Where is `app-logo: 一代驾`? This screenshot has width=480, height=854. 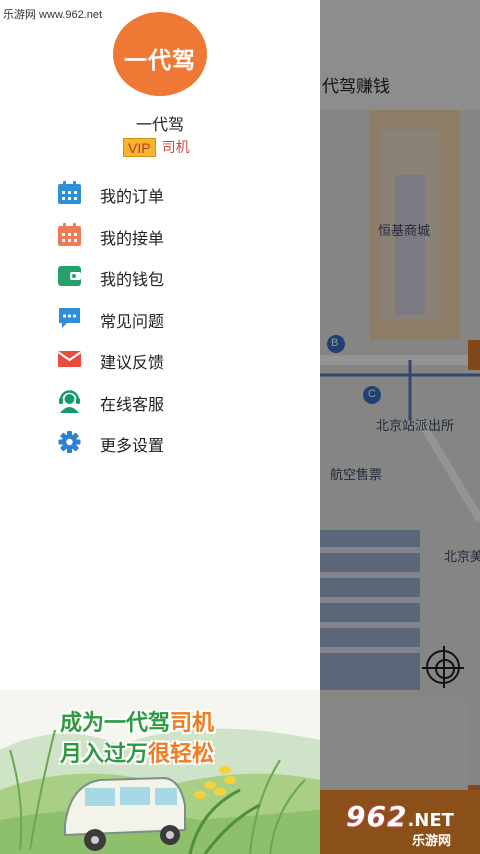 app-logo: 一代驾 is located at coordinates (160, 54).